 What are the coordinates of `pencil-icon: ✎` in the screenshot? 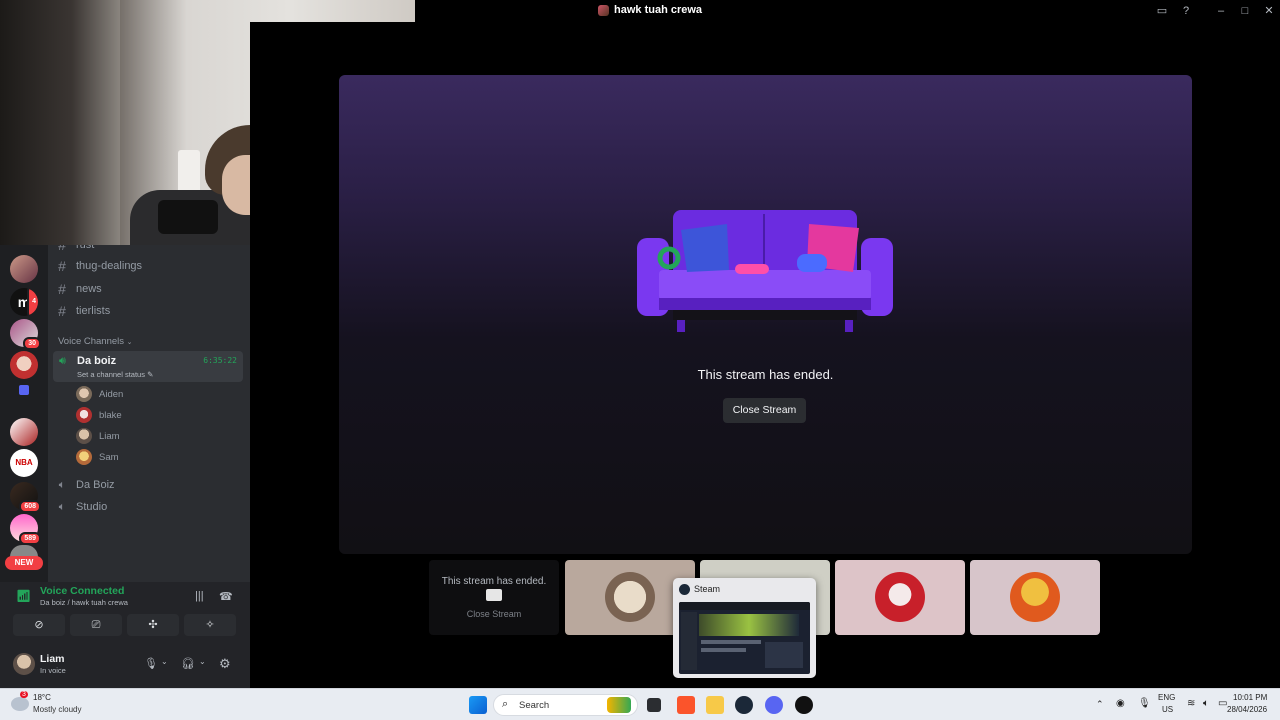 It's located at (150, 374).